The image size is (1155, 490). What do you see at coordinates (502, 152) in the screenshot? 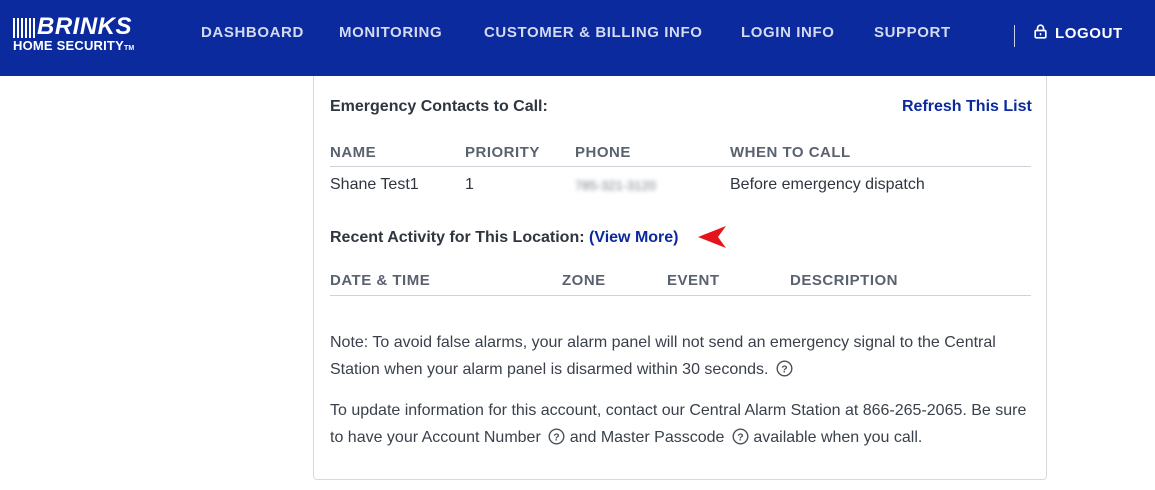
I see `contacts-col-priority: PRIORITY` at bounding box center [502, 152].